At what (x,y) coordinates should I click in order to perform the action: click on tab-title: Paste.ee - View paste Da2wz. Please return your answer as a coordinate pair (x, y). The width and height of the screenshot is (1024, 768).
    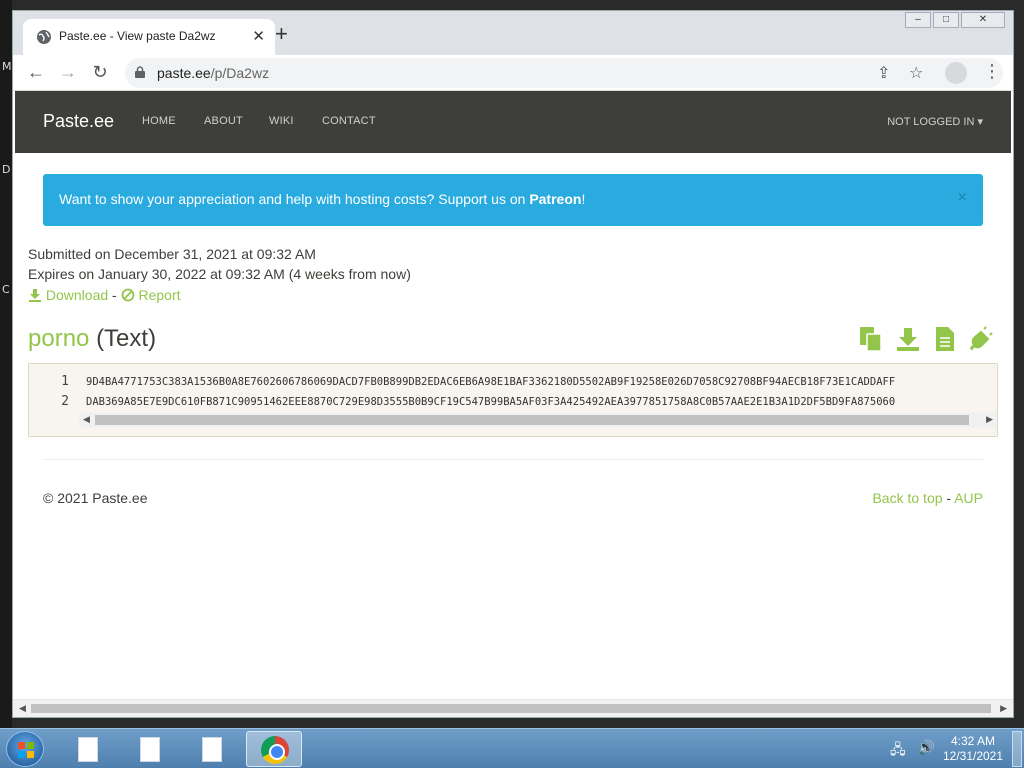
    Looking at the image, I should click on (137, 36).